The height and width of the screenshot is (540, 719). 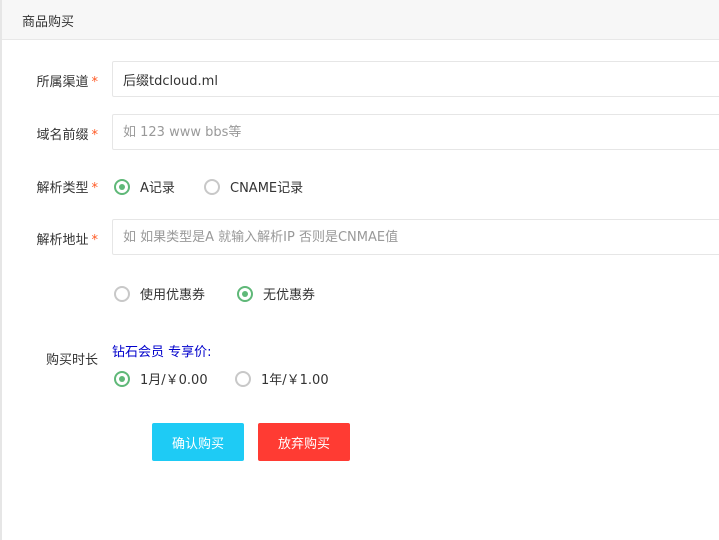 What do you see at coordinates (304, 442) in the screenshot?
I see `abandon-purchase-button: 放弃购买` at bounding box center [304, 442].